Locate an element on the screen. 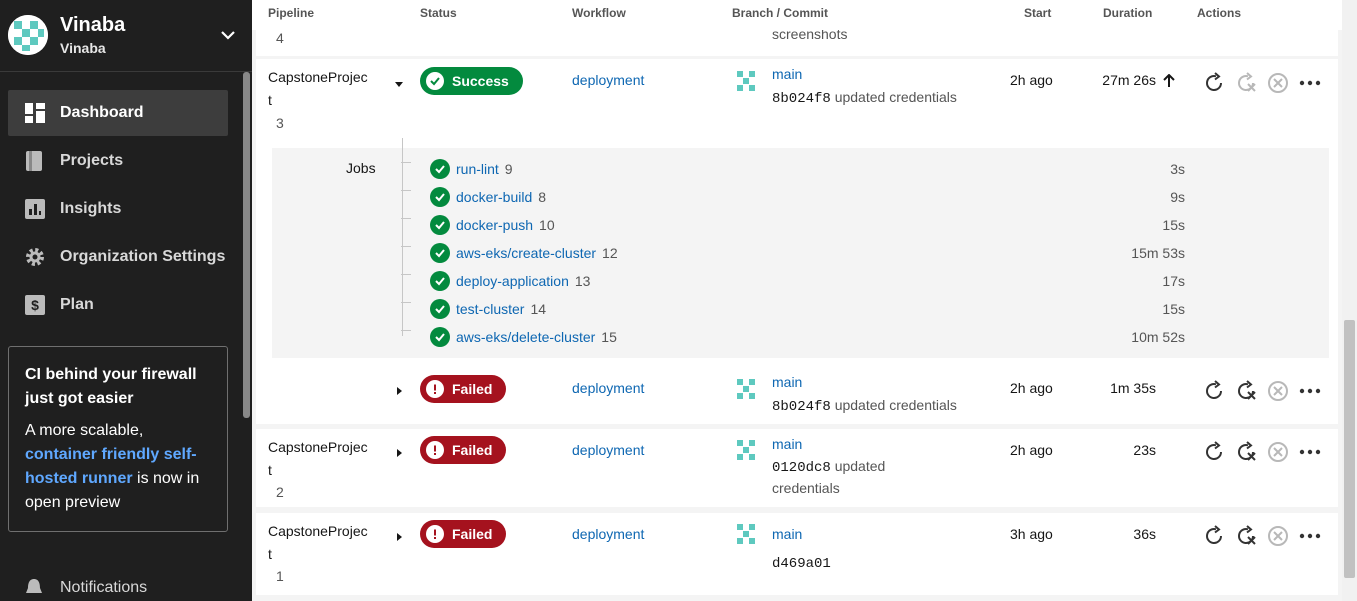 This screenshot has height=601, width=1357. duration: 23s is located at coordinates (1144, 450).